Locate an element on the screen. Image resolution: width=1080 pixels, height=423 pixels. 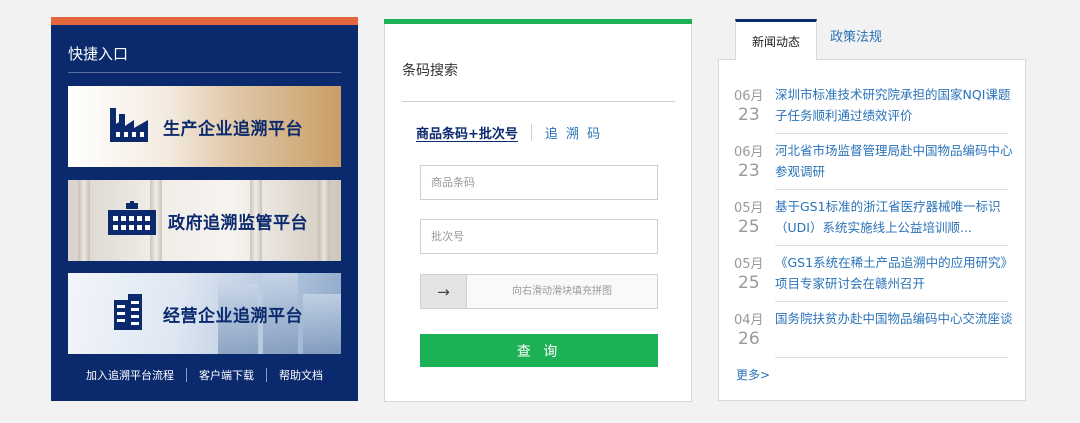
search-divider is located at coordinates (538, 101).